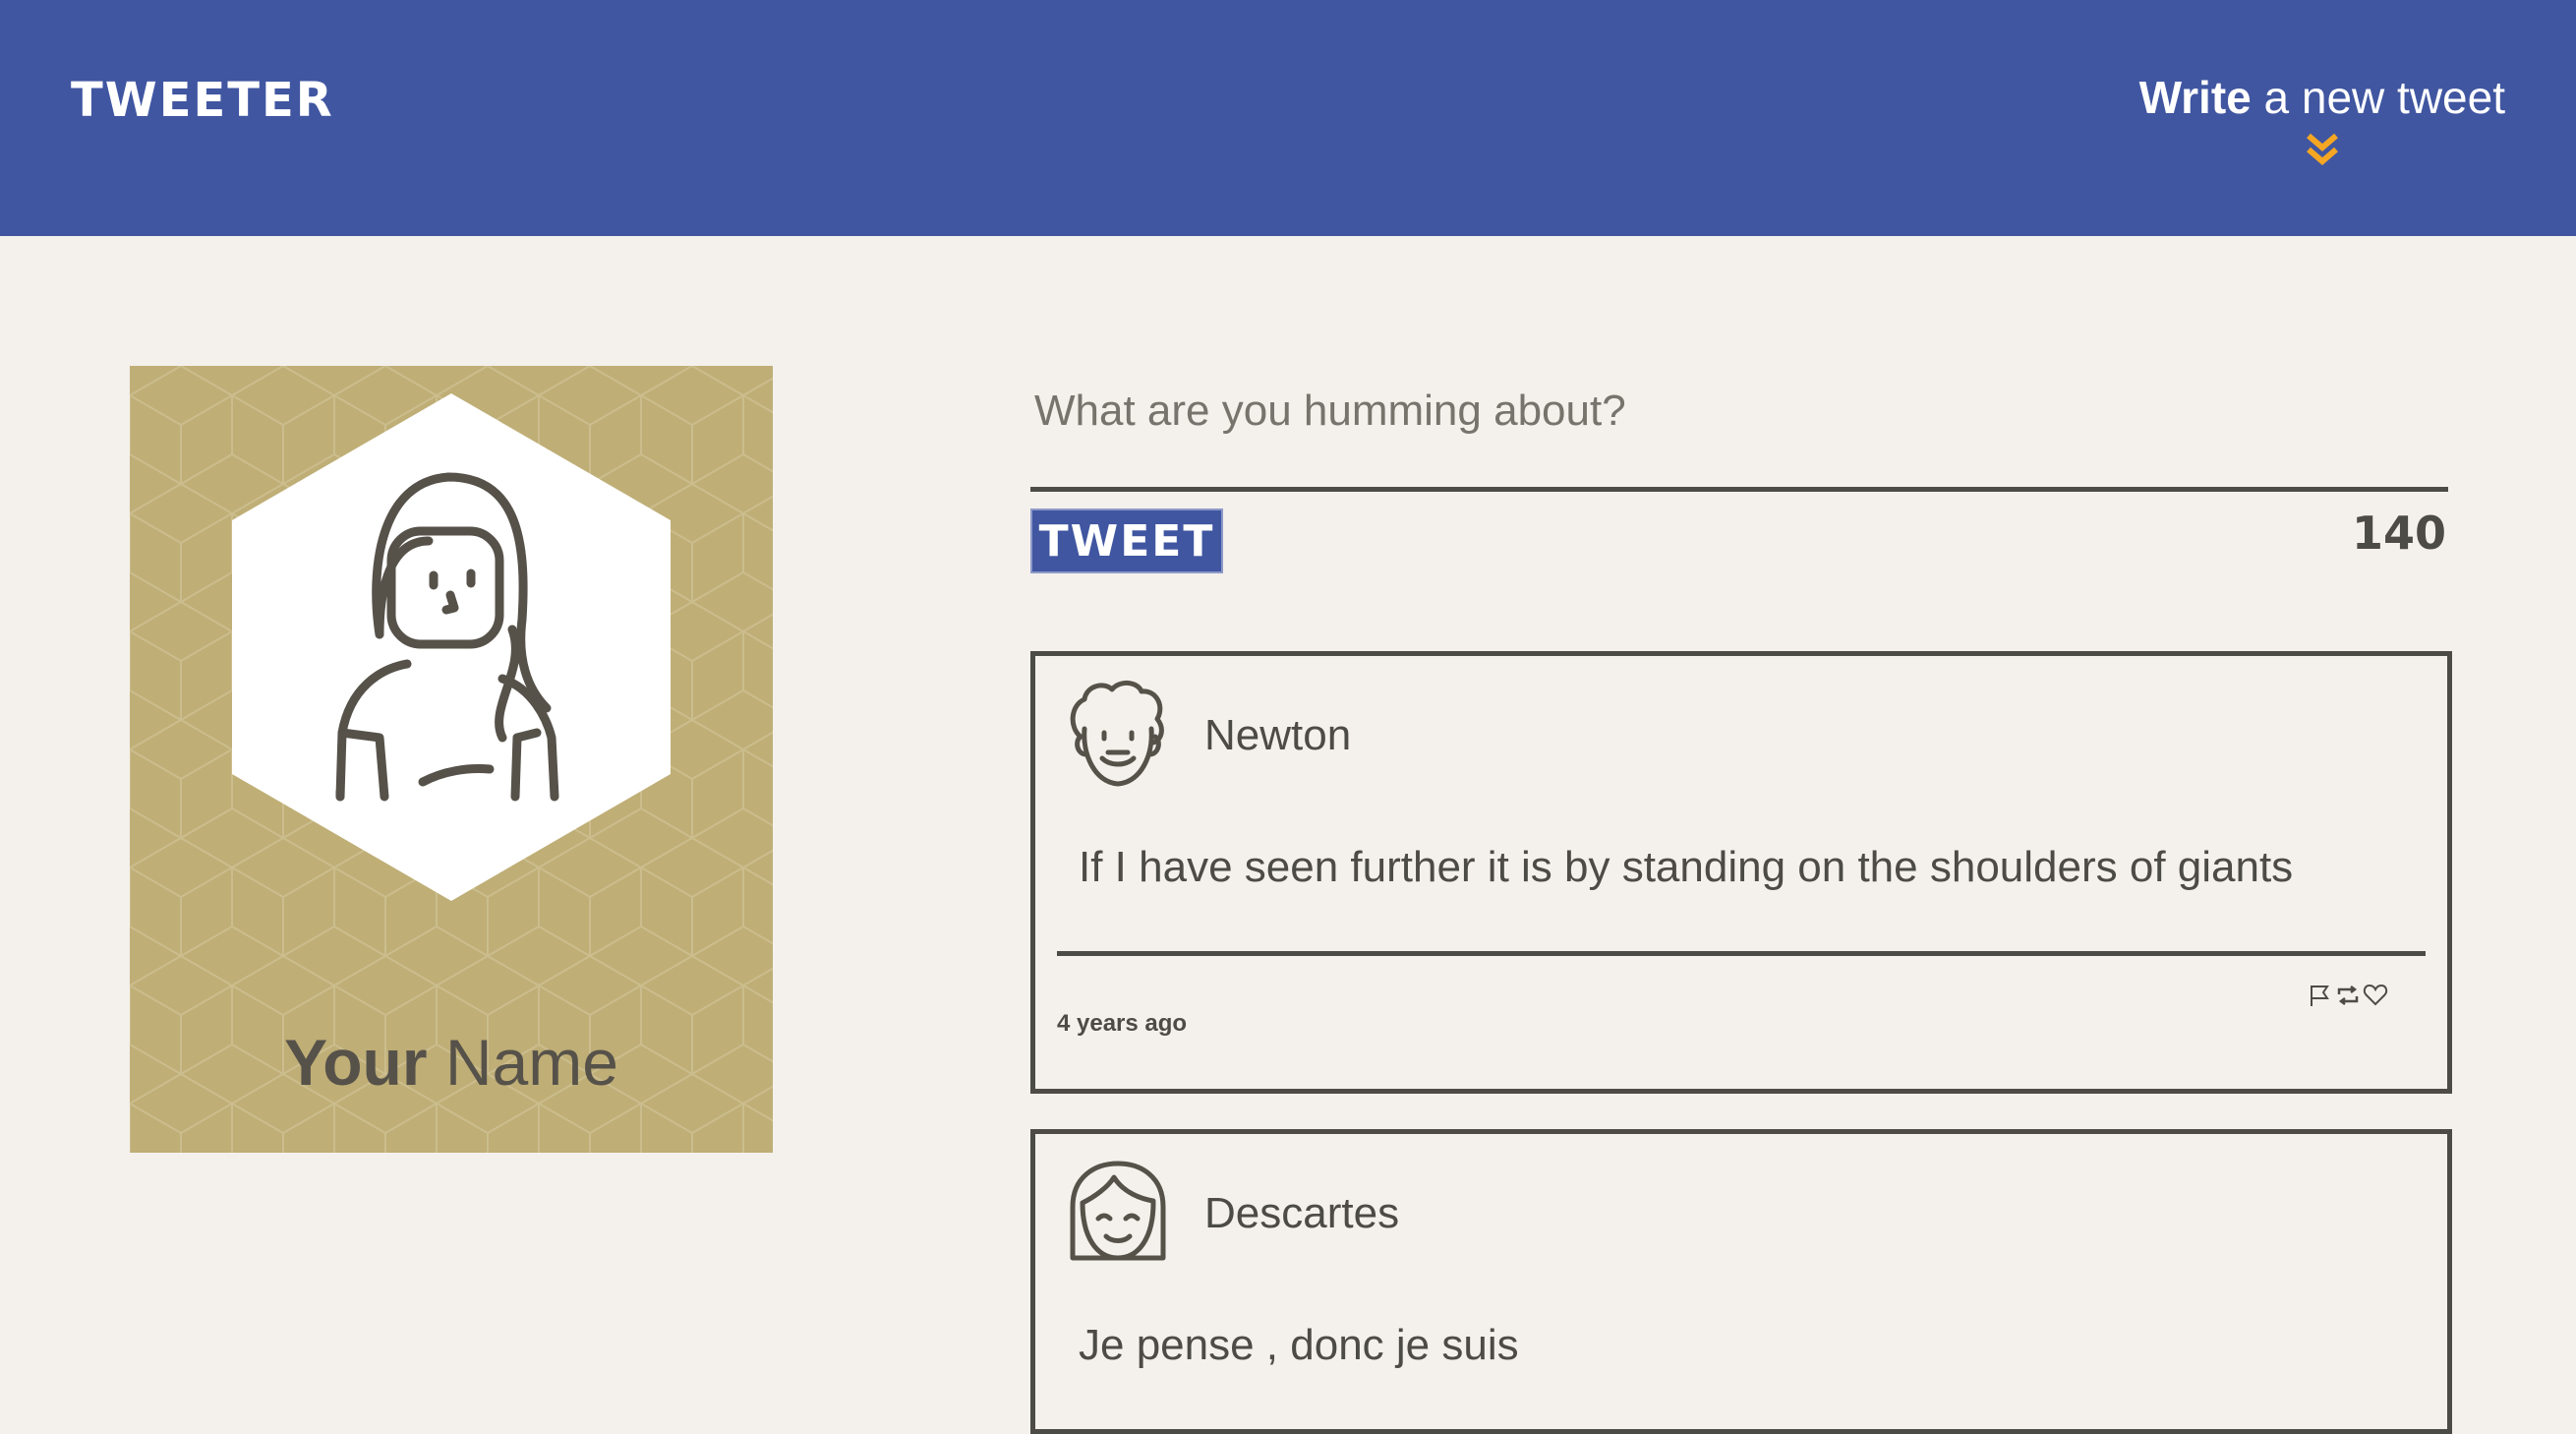 Image resolution: width=2576 pixels, height=1434 pixels. I want to click on tweet-card: Descartes Je pense , donc je suis, so click(1741, 1281).